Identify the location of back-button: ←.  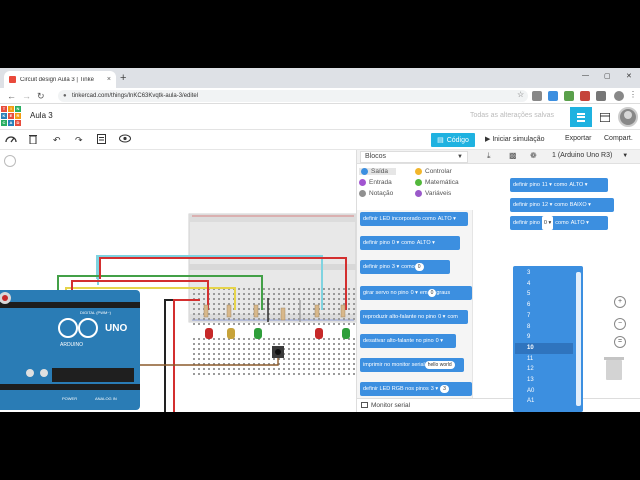
(11, 96).